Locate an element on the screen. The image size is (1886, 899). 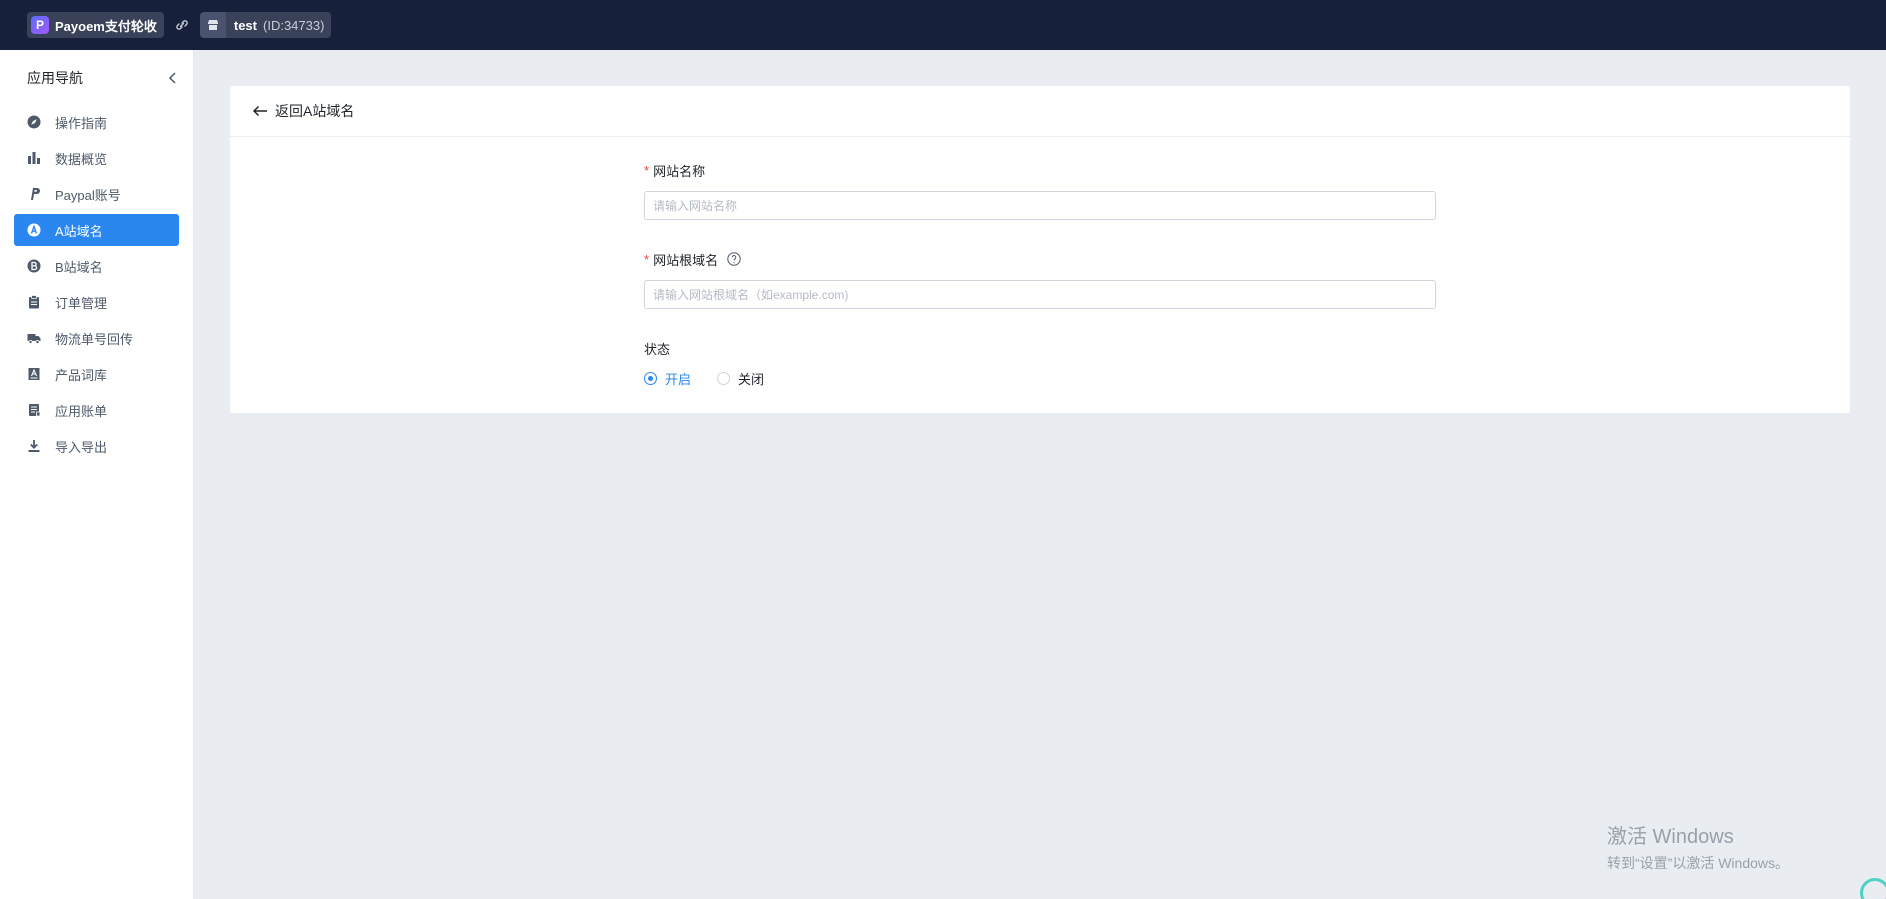
sidebar-item-tracking: 物流单号回传 is located at coordinates (96, 338).